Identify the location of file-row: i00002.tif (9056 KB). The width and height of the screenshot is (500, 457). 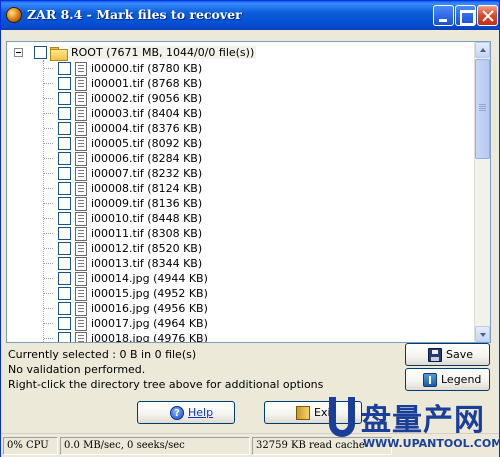
(237, 98).